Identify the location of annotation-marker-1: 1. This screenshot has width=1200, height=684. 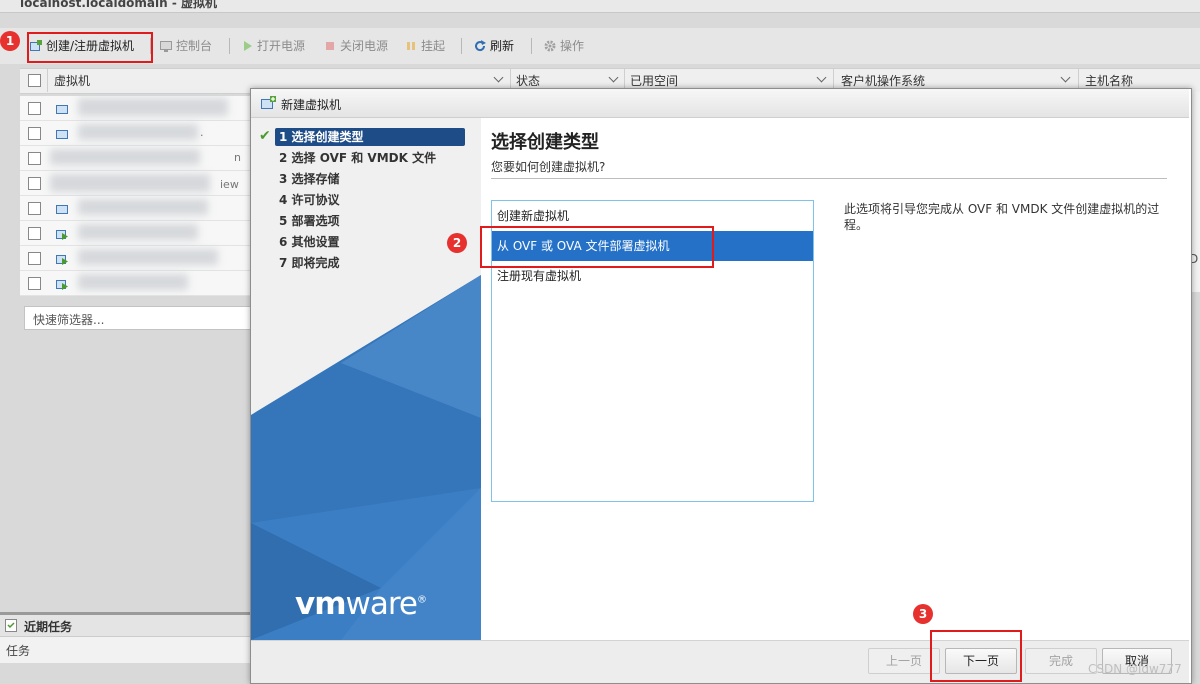
(10, 41).